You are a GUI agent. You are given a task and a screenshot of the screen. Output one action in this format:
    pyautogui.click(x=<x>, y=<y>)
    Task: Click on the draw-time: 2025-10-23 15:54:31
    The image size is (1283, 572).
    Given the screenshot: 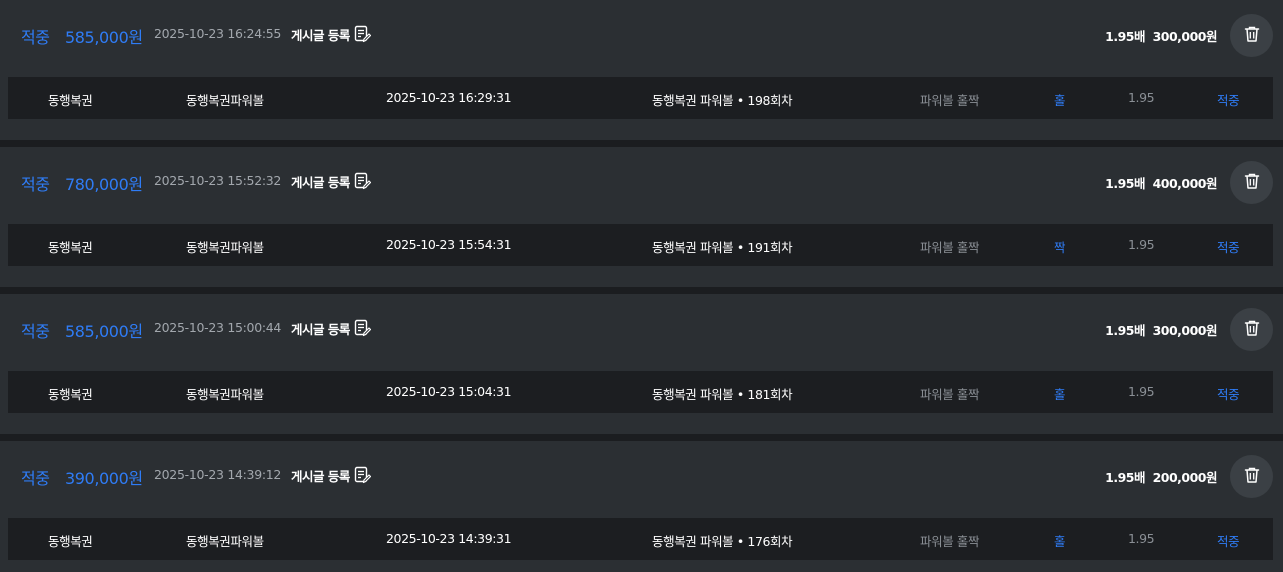 What is the action you would take?
    pyautogui.click(x=449, y=244)
    